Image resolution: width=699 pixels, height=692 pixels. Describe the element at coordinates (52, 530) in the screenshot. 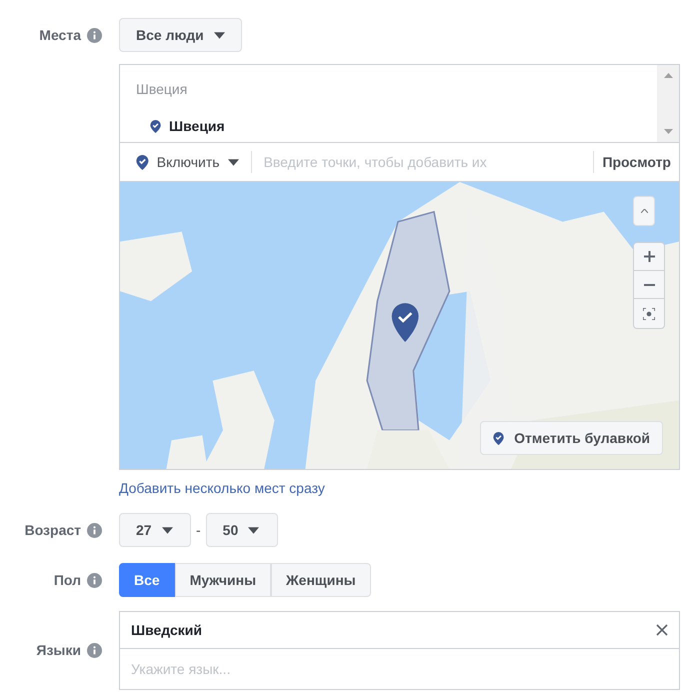

I see `field-label: Возраст` at that location.